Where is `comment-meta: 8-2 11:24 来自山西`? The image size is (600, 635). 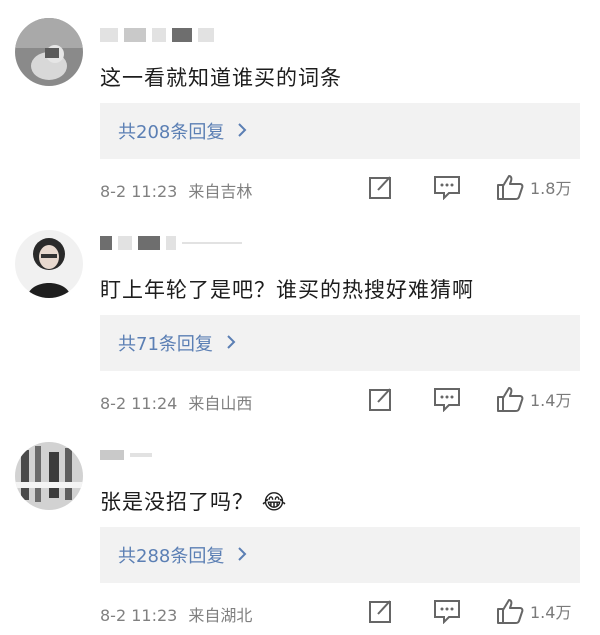
comment-meta: 8-2 11:24 来自山西 is located at coordinates (176, 402).